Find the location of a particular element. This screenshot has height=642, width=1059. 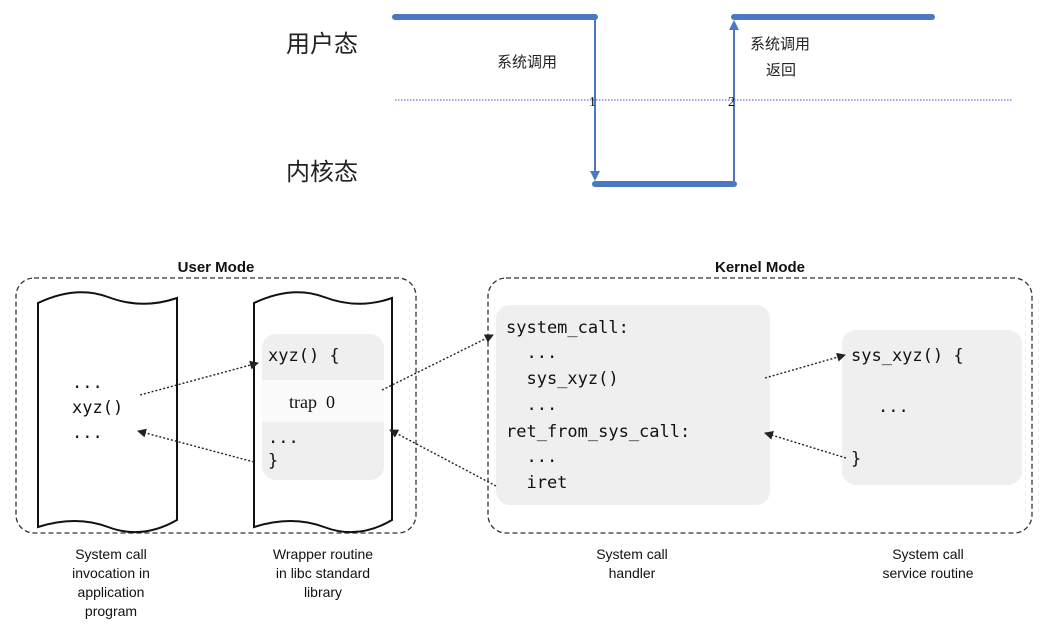

kernel-state-label: 内核态 is located at coordinates (322, 172).